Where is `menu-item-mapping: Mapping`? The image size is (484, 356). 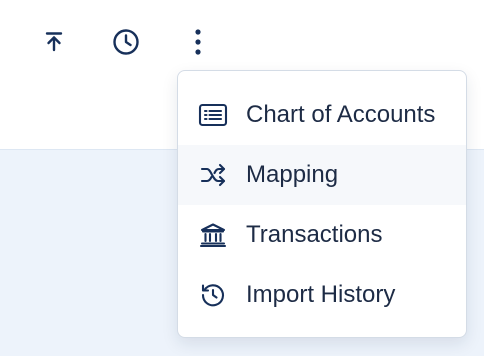
menu-item-mapping: Mapping is located at coordinates (322, 175).